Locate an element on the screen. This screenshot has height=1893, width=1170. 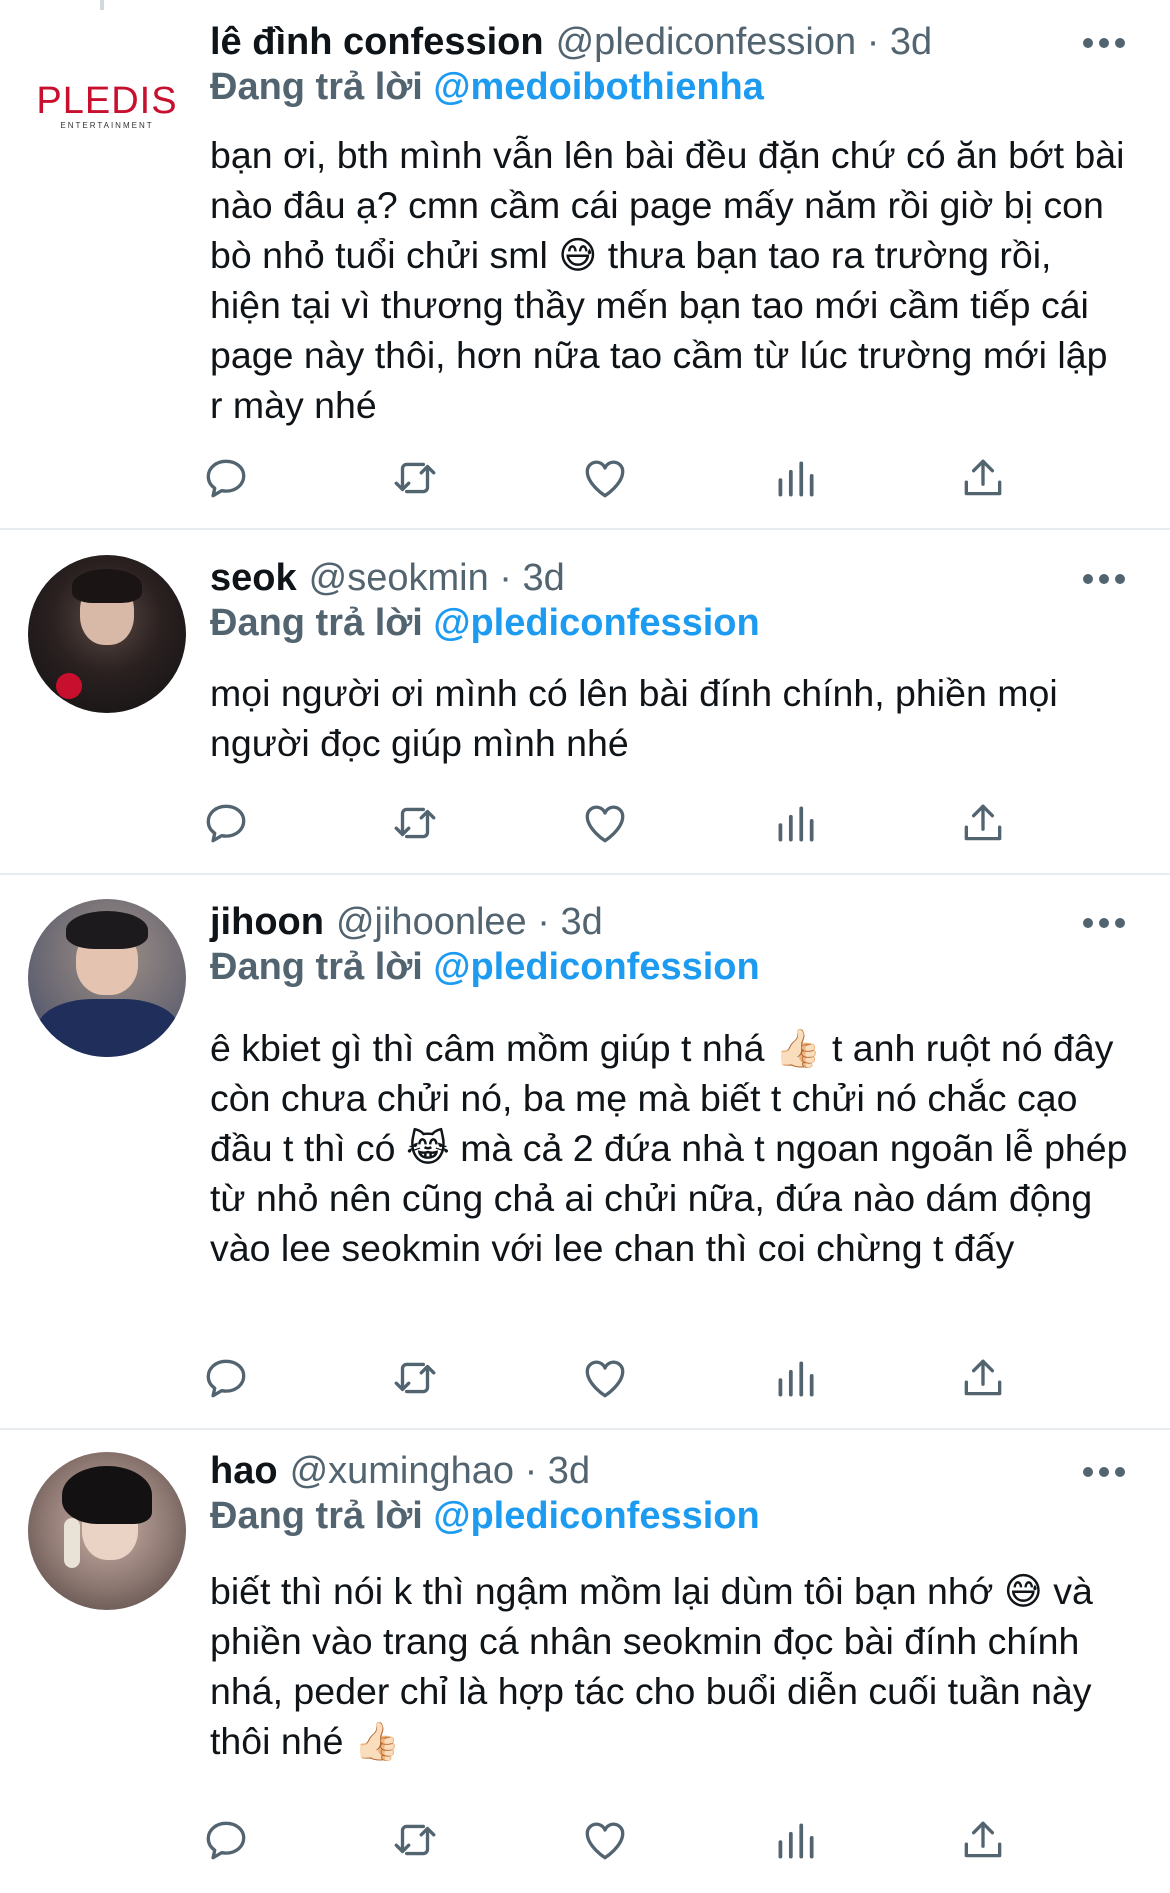
handle-and-time: @xuminghao · 3d is located at coordinates (440, 1470).